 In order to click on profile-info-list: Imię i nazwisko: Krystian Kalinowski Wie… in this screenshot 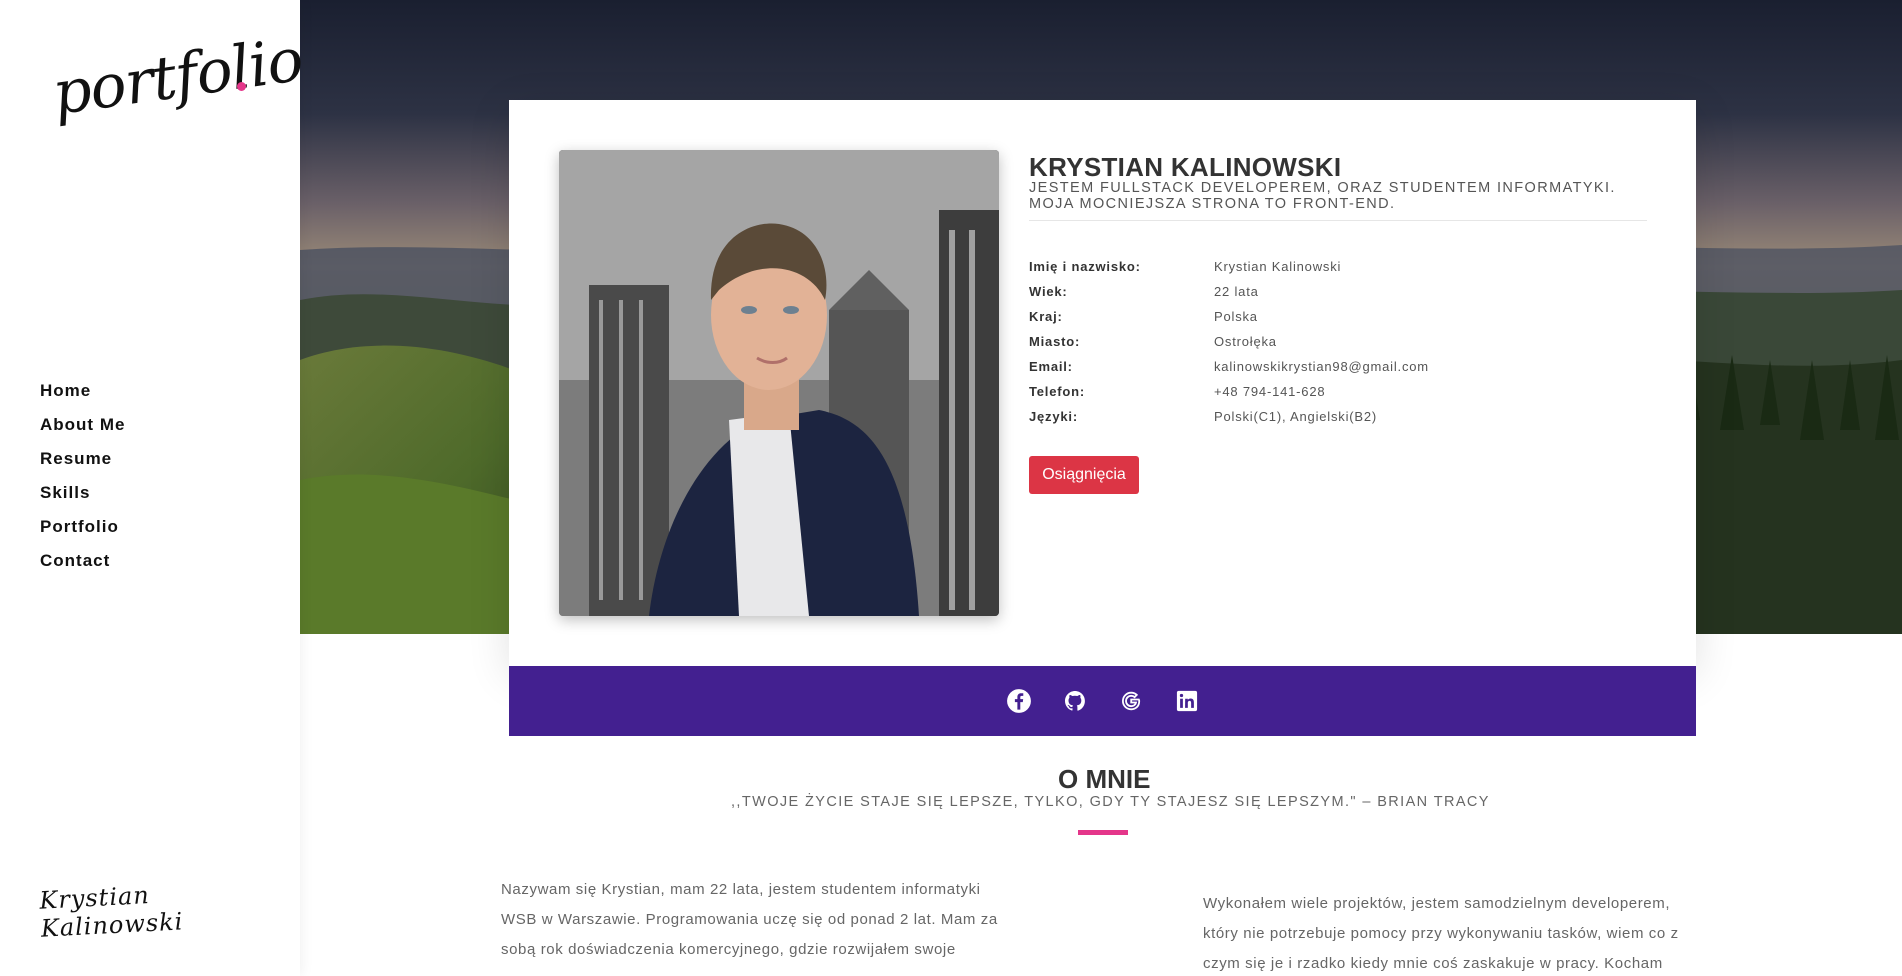, I will do `click(1229, 341)`.